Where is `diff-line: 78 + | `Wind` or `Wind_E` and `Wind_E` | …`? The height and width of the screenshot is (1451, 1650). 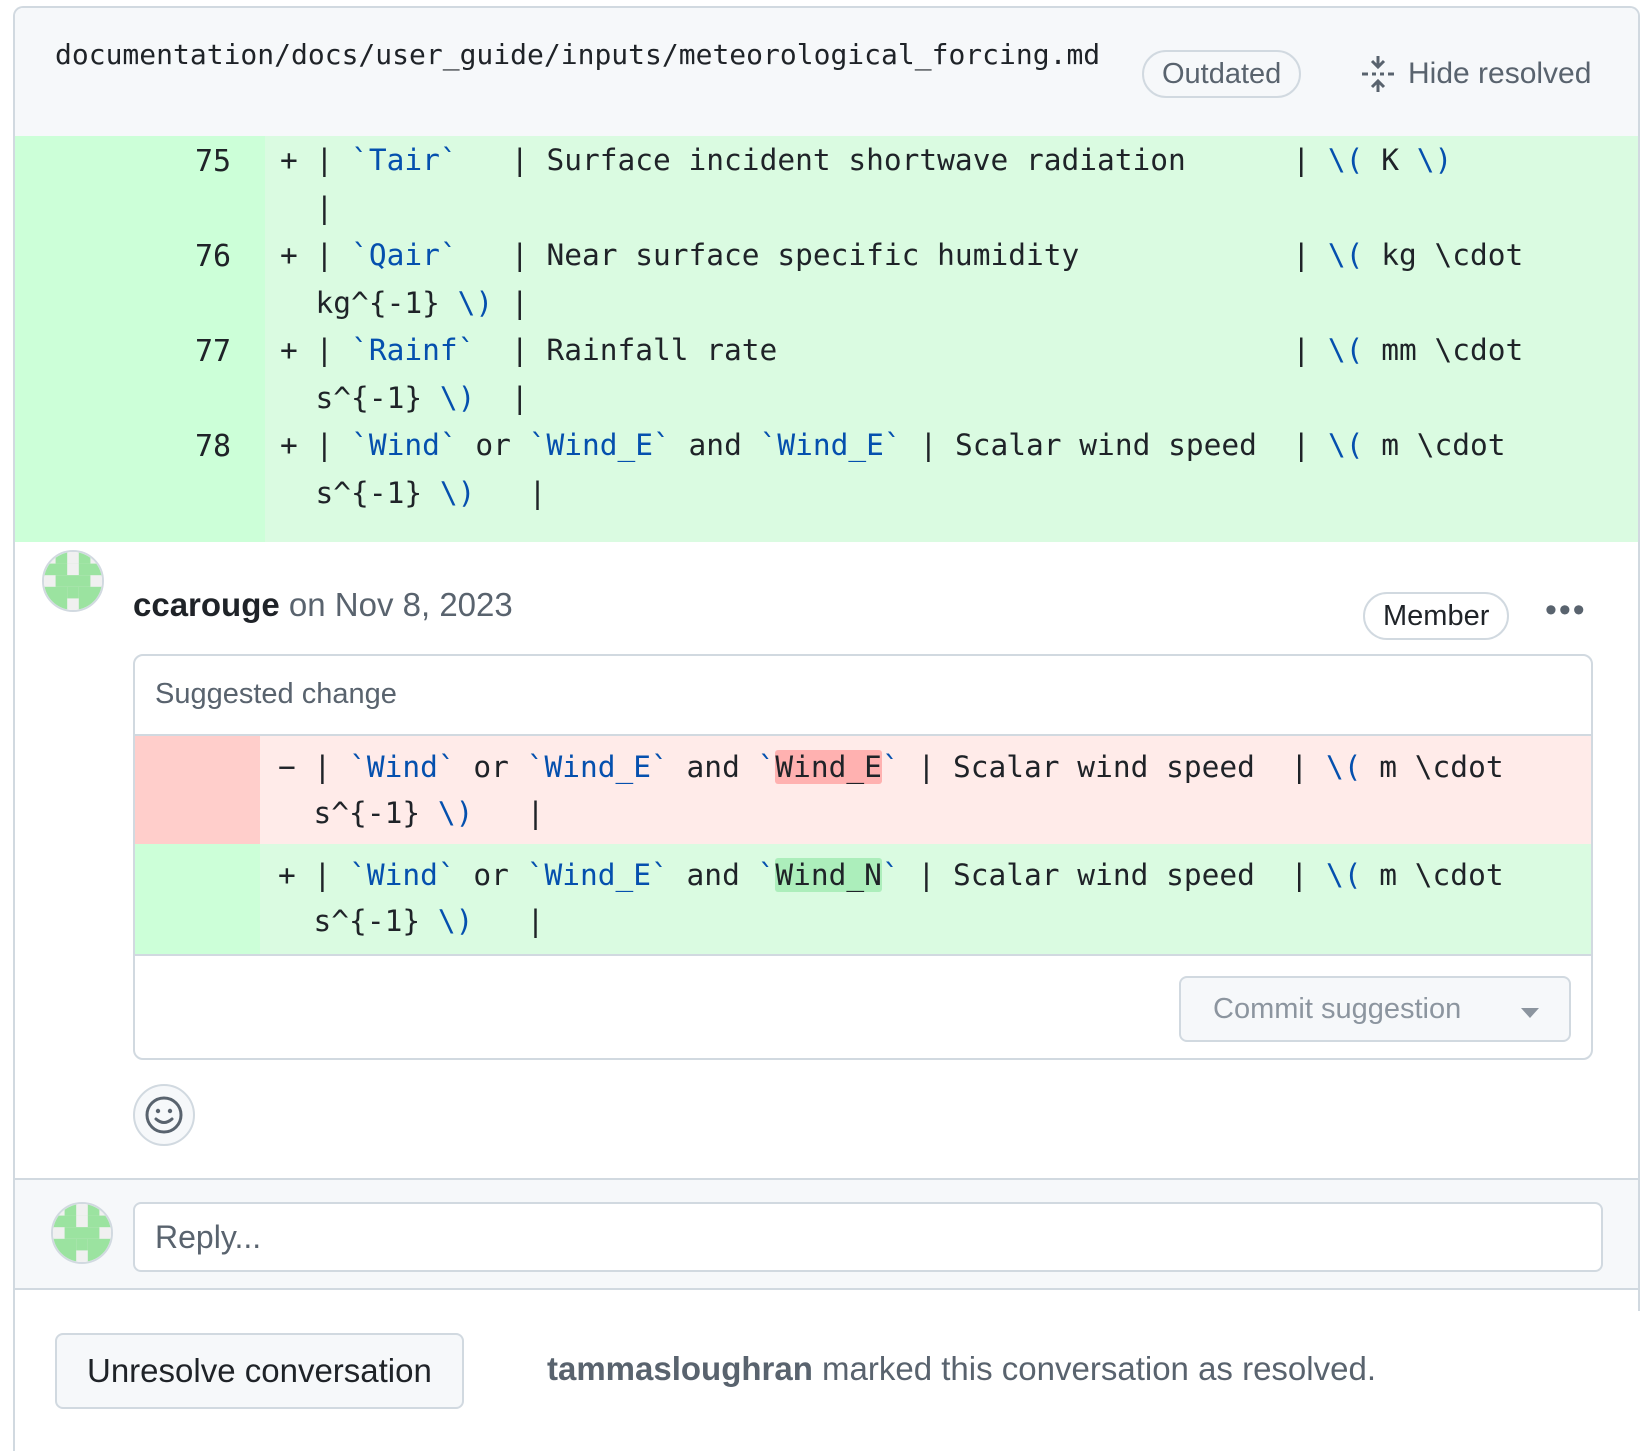 diff-line: 78 + | `Wind` or `Wind_E` and `Wind_E` | … is located at coordinates (826, 481).